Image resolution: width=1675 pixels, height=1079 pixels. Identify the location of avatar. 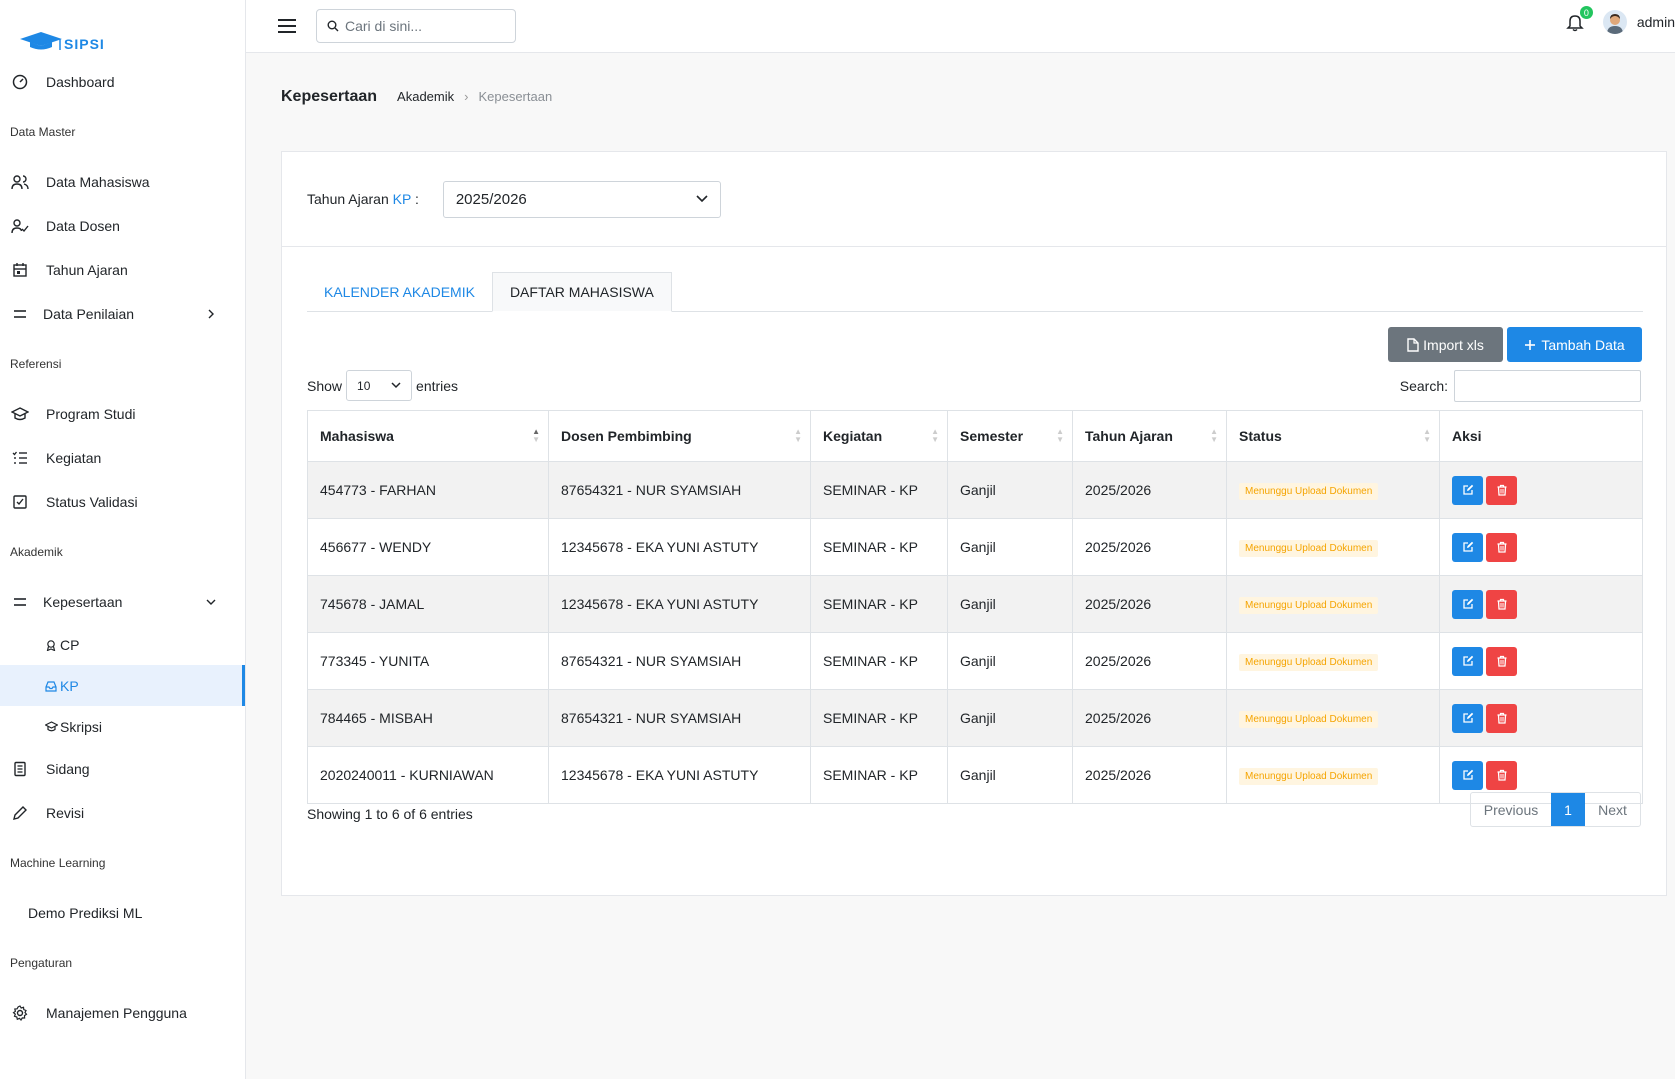
(1614, 22).